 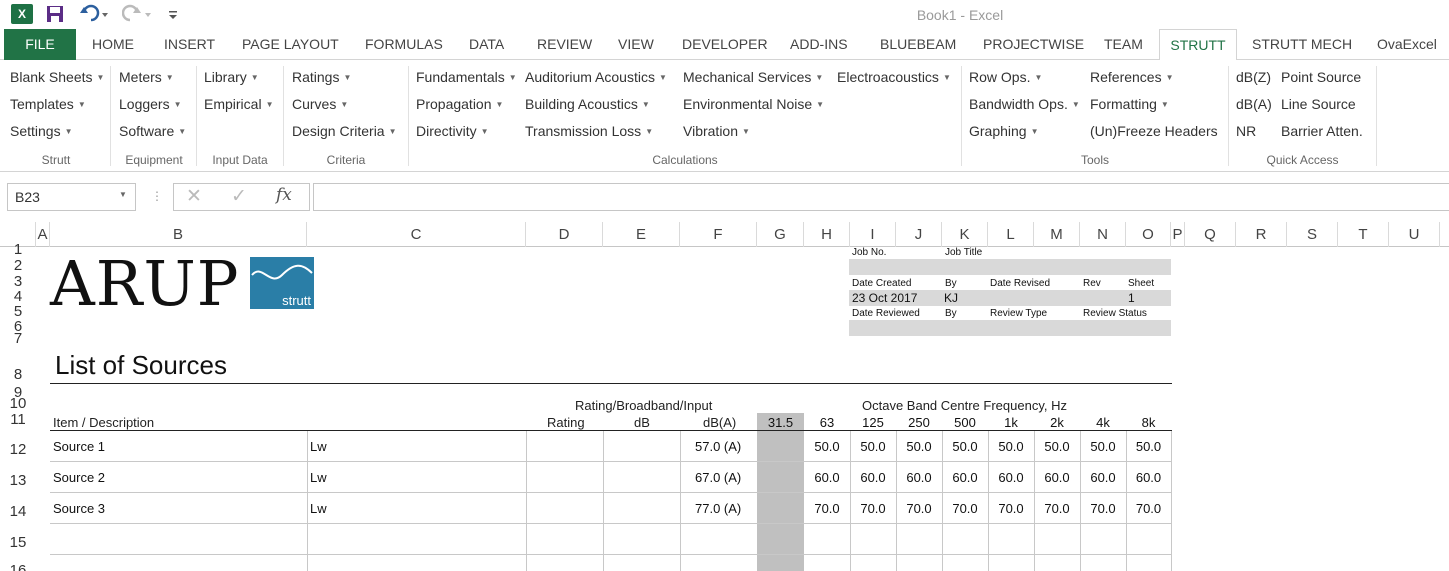 What do you see at coordinates (1010, 267) in the screenshot?
I see `job-title-field` at bounding box center [1010, 267].